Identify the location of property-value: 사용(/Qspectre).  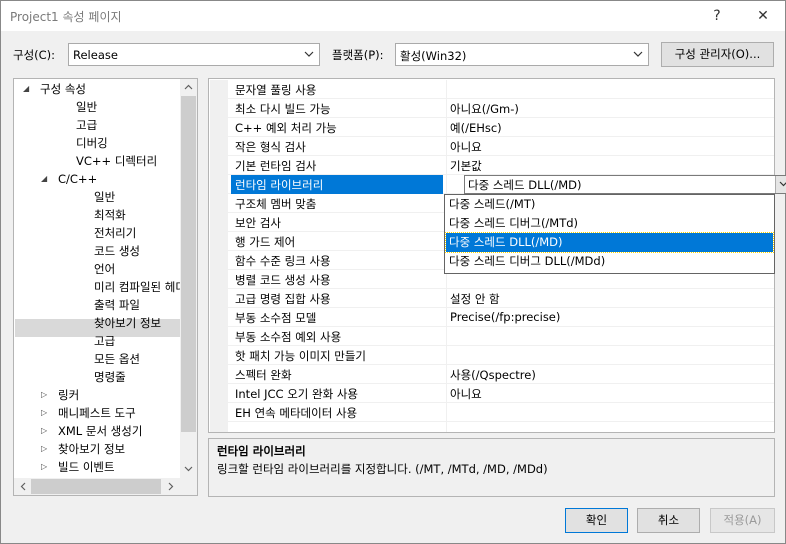
(493, 375).